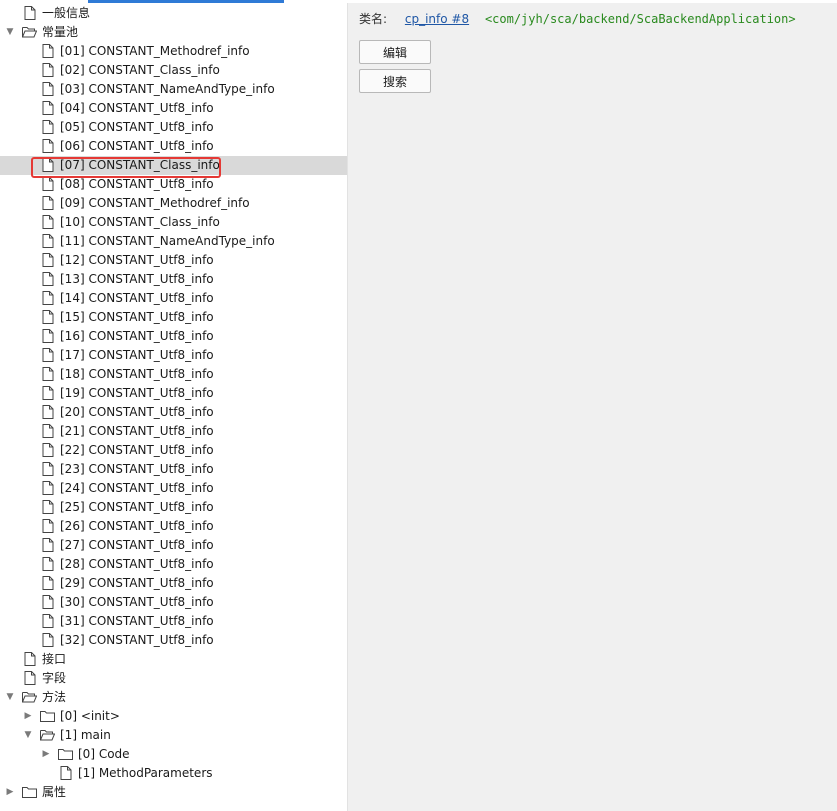  I want to click on tree-item-constant-pool: ▼ 常量池, so click(173, 32).